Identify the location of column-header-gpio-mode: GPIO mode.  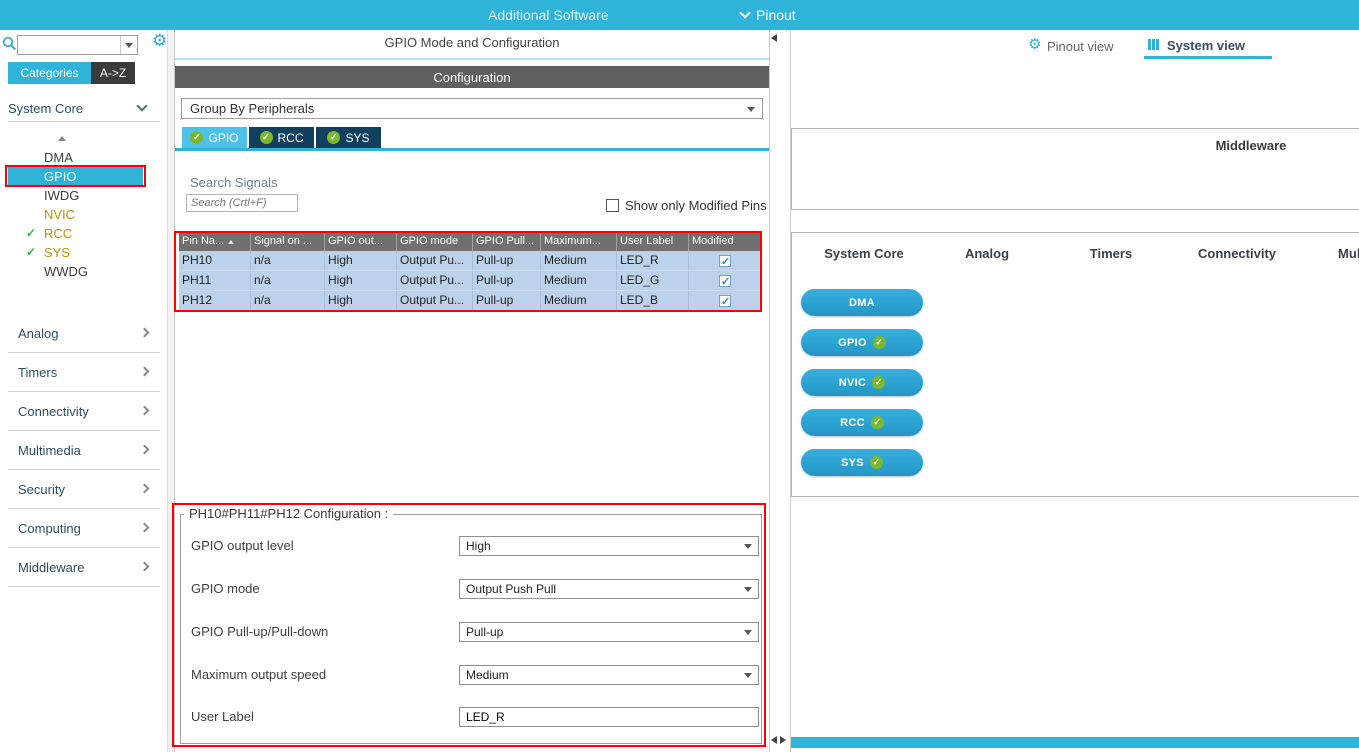
(435, 241).